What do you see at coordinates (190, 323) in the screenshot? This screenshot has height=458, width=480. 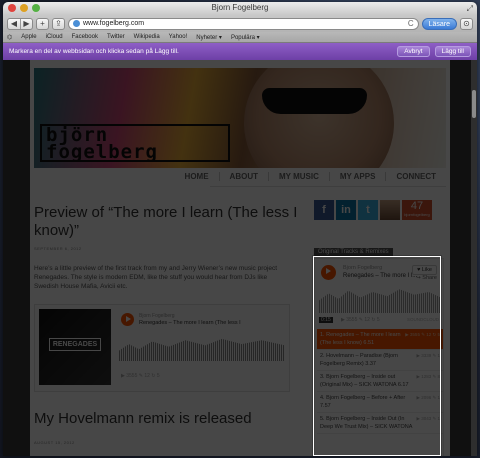 I see `embed-track-title: Renegades – The more I learn (The less I` at bounding box center [190, 323].